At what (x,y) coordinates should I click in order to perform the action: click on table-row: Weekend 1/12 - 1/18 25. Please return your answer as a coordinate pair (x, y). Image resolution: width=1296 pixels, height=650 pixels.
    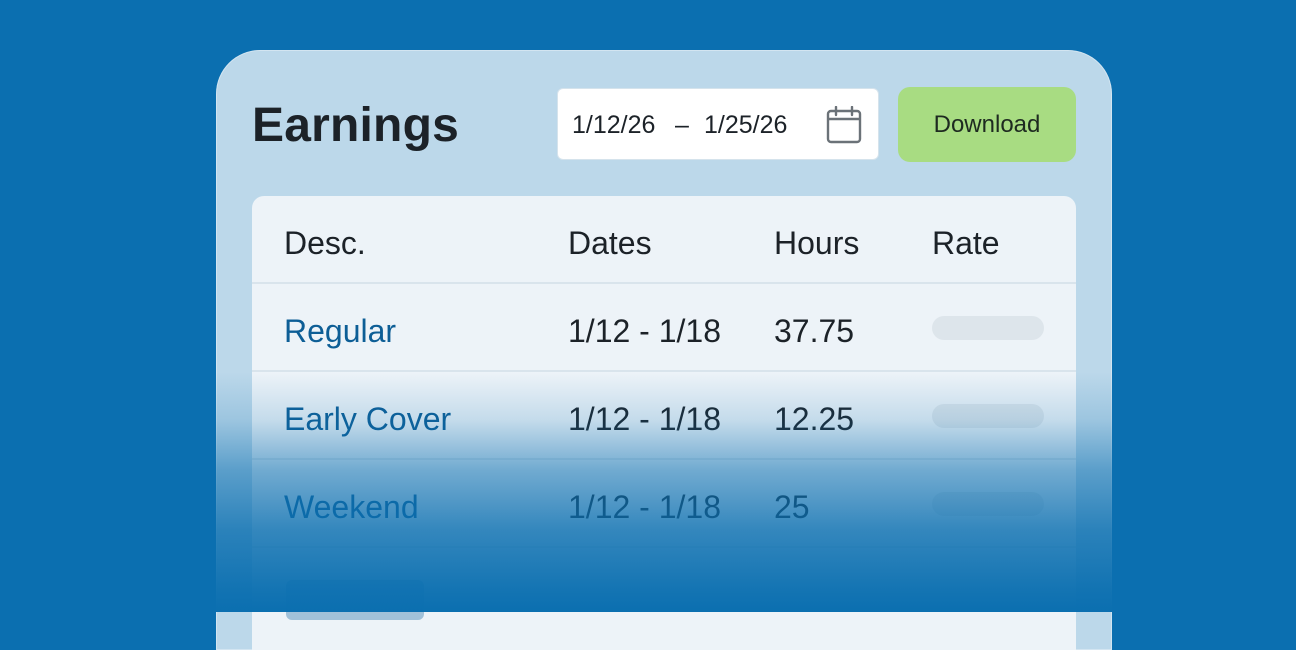
    Looking at the image, I should click on (664, 504).